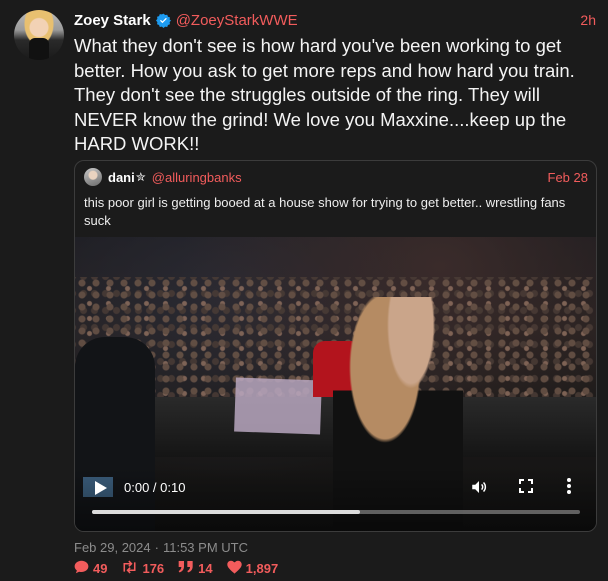 Image resolution: width=608 pixels, height=581 pixels. What do you see at coordinates (226, 512) in the screenshot?
I see `video-progress-fill` at bounding box center [226, 512].